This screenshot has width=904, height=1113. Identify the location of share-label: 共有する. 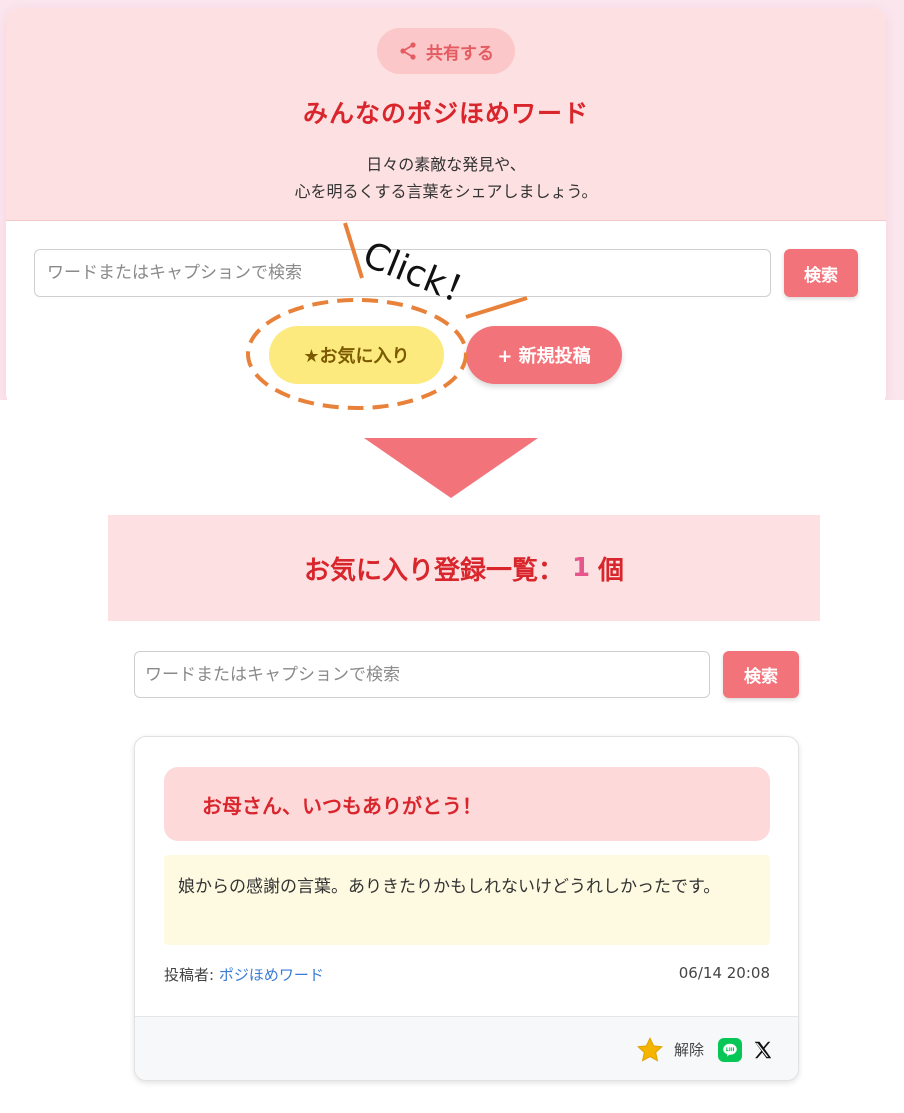
(460, 53).